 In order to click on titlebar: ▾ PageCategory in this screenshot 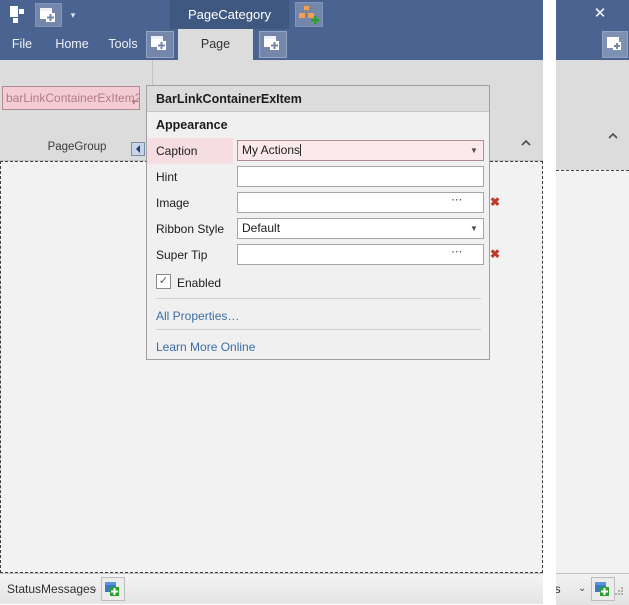, I will do `click(271, 14)`.